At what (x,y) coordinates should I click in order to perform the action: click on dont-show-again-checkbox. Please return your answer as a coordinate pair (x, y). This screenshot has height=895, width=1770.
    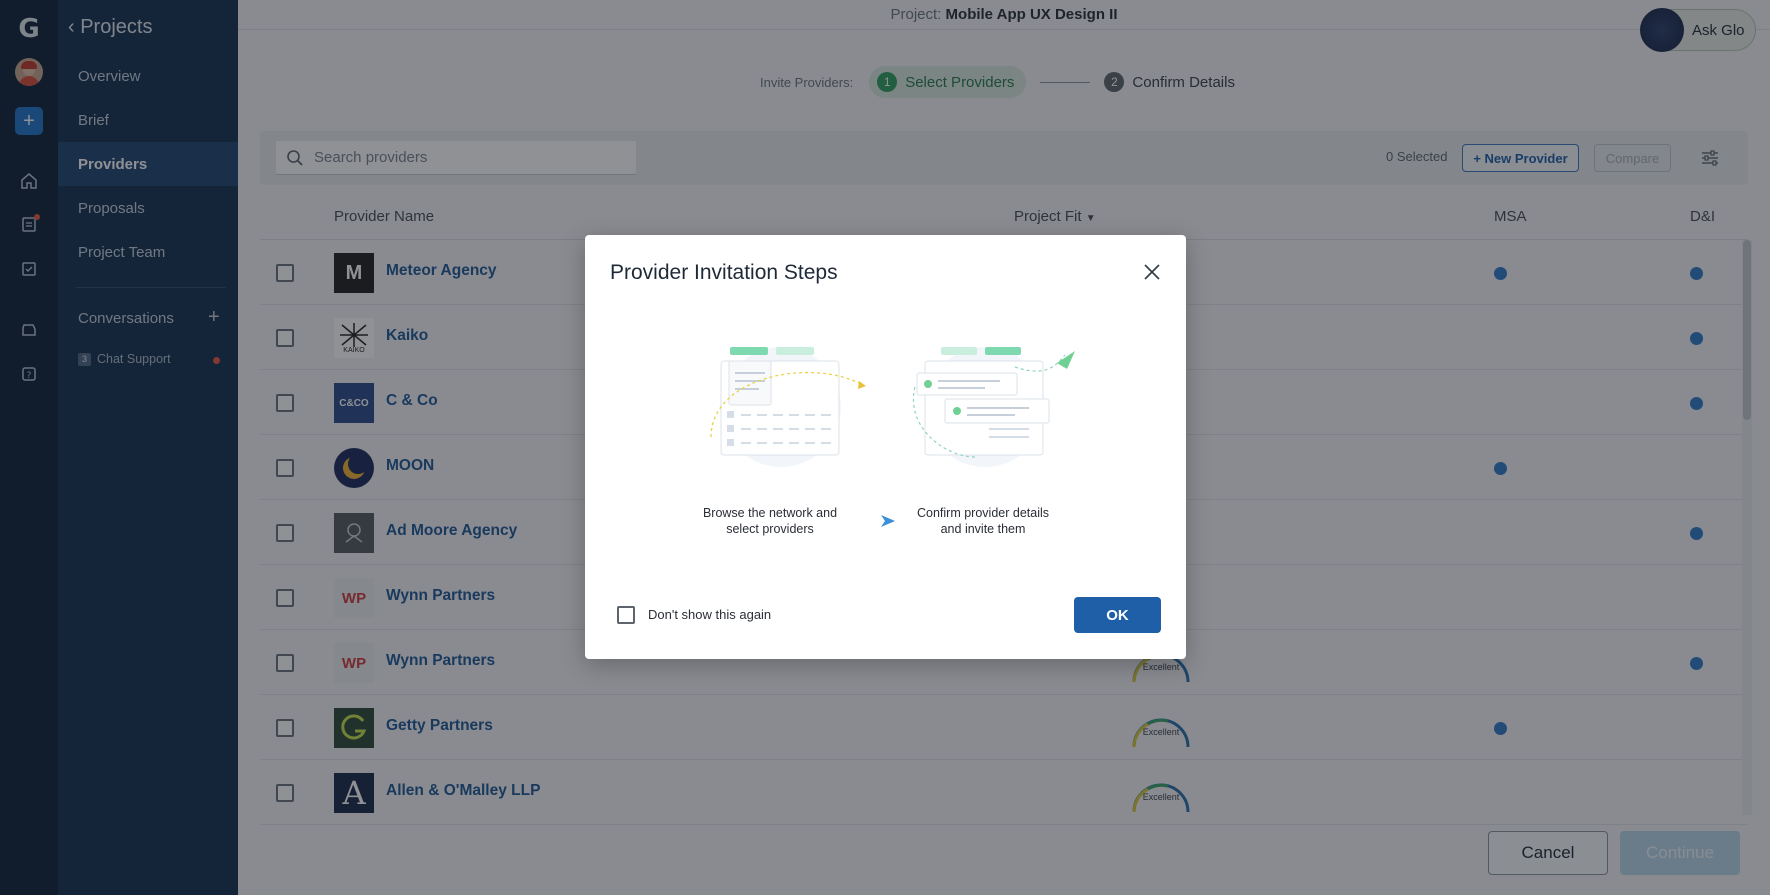
    Looking at the image, I should click on (626, 615).